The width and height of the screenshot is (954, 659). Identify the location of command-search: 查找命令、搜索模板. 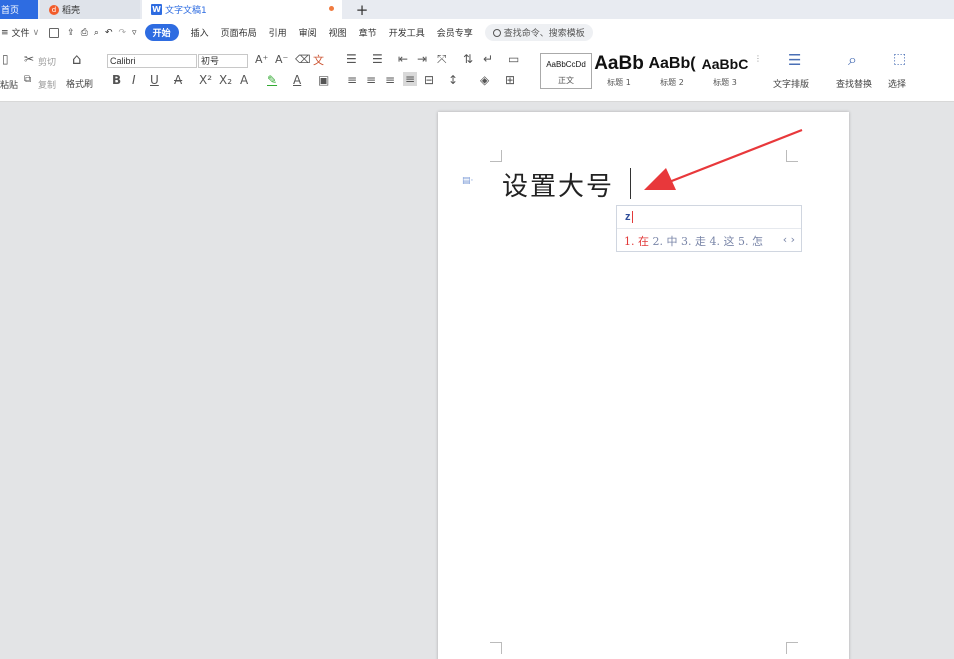
(538, 32).